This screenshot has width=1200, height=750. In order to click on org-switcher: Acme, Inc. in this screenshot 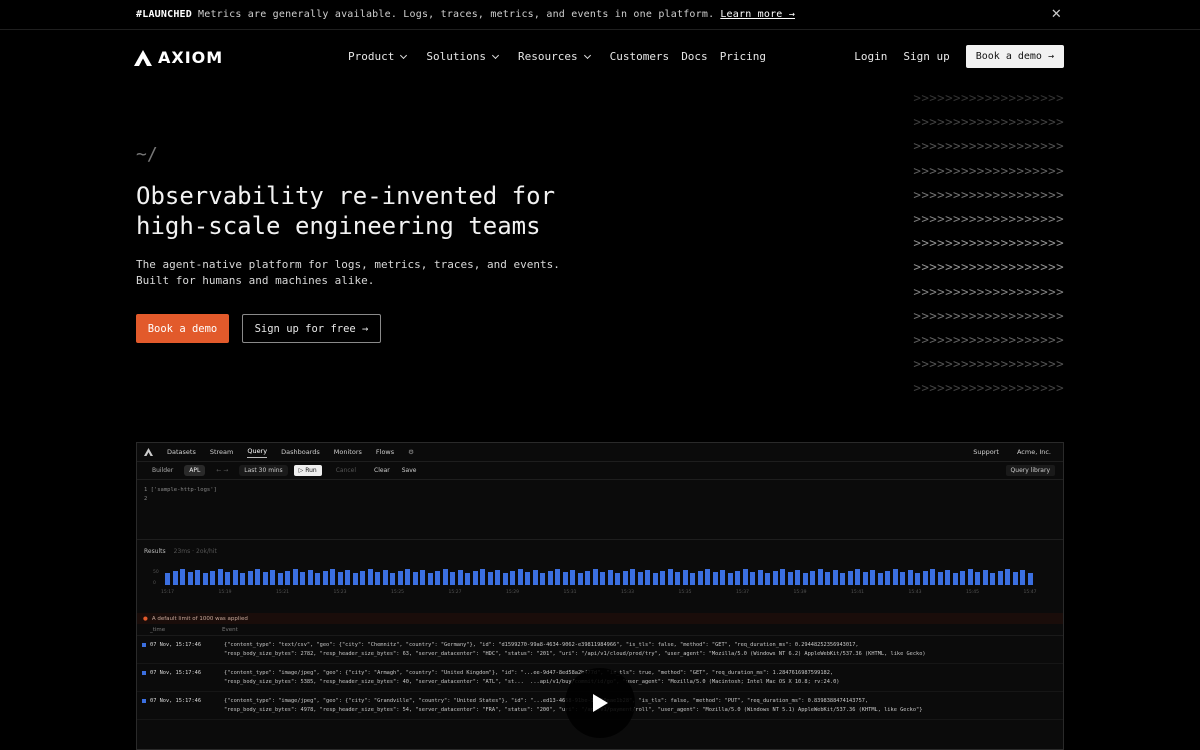, I will do `click(1034, 452)`.